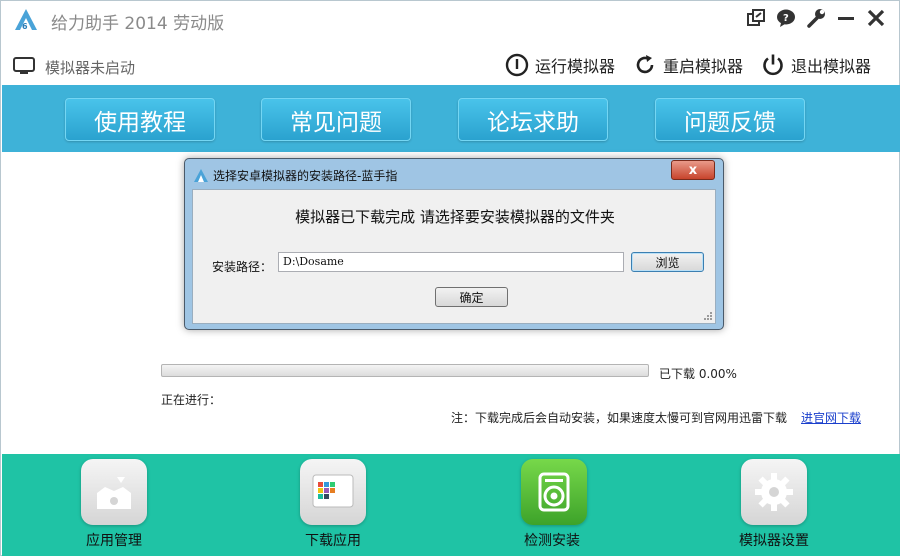 The width and height of the screenshot is (900, 556). I want to click on app-manage-label: 应用管理, so click(114, 541).